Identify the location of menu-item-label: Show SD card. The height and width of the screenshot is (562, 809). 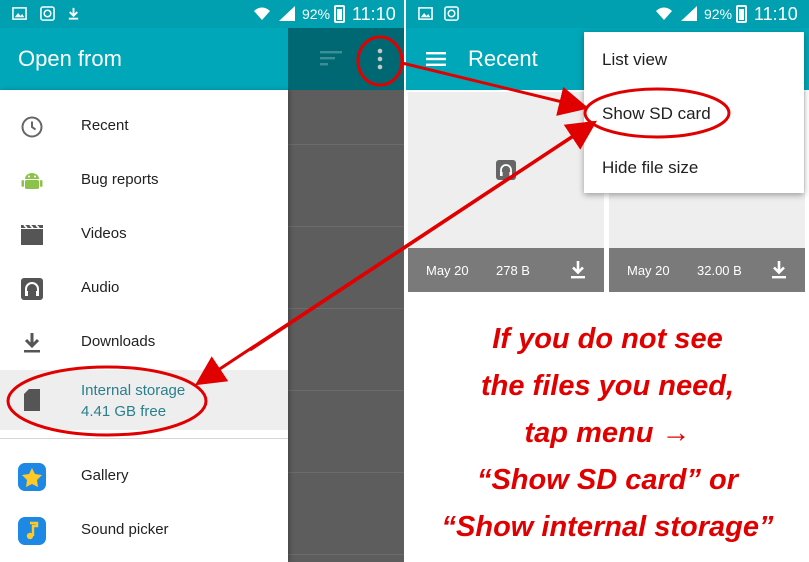
(656, 113).